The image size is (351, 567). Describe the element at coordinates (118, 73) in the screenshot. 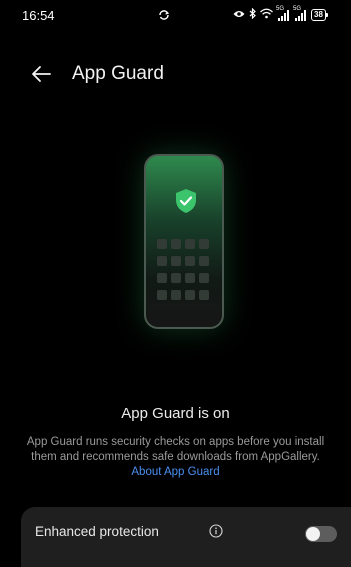

I see `page-title: App Guard` at that location.